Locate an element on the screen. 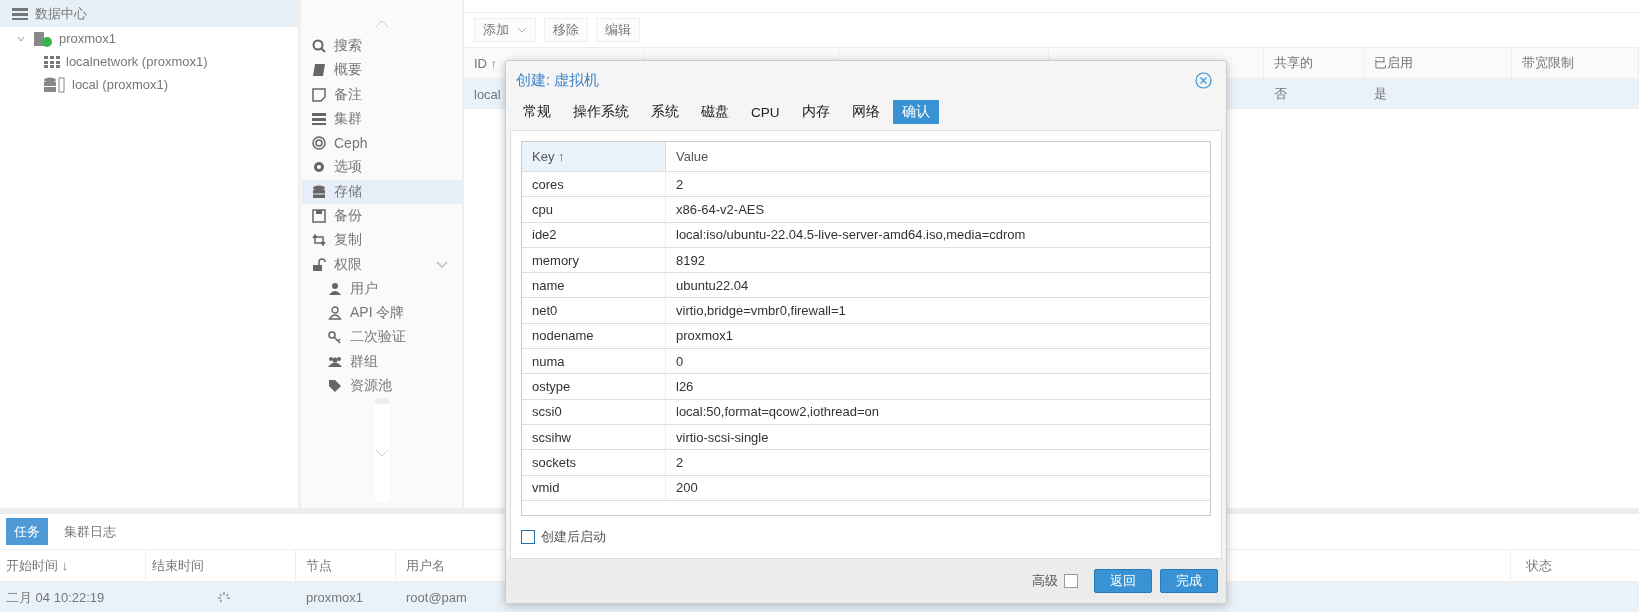 The height and width of the screenshot is (612, 1639). table-cell: scsihw is located at coordinates (551, 437).